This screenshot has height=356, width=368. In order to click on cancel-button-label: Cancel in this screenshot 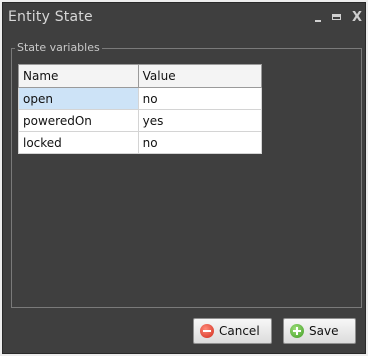, I will do `click(239, 331)`.